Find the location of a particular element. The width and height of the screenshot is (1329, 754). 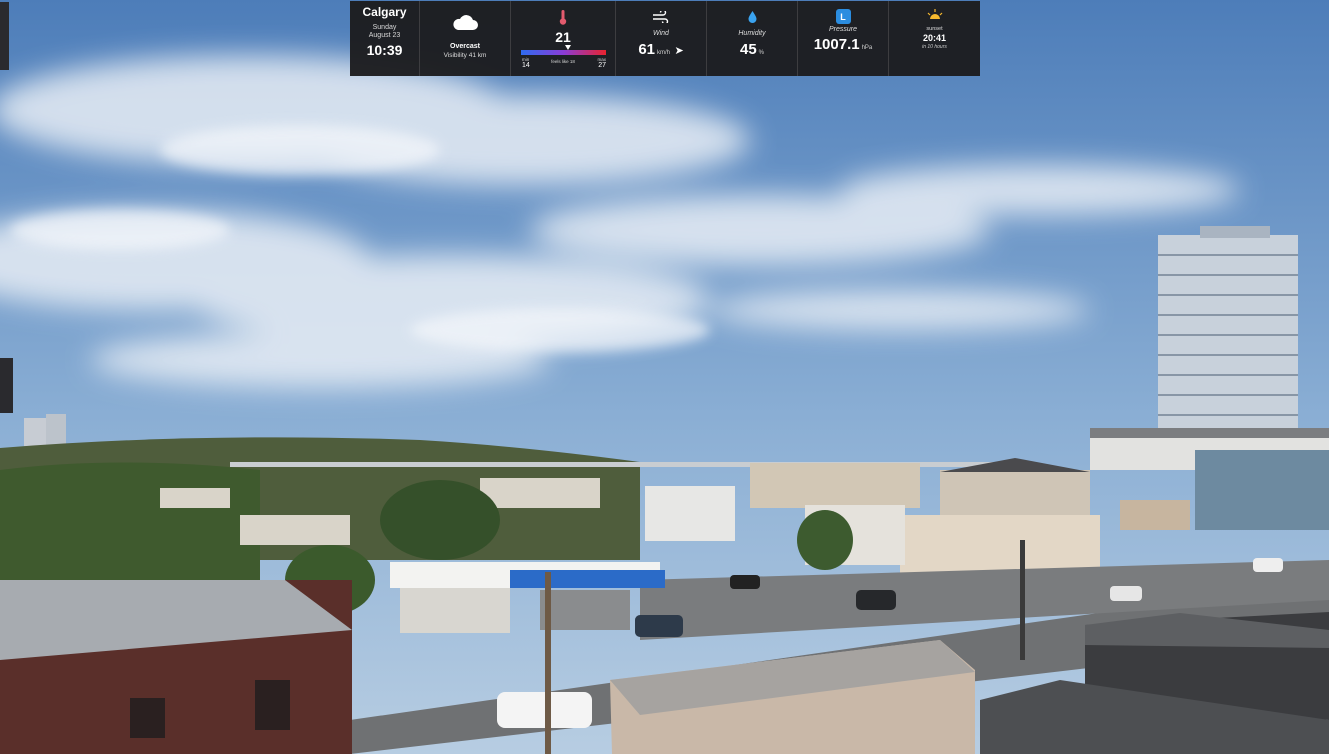

condition-panel: Overcast Visibility 41 km is located at coordinates (465, 38).